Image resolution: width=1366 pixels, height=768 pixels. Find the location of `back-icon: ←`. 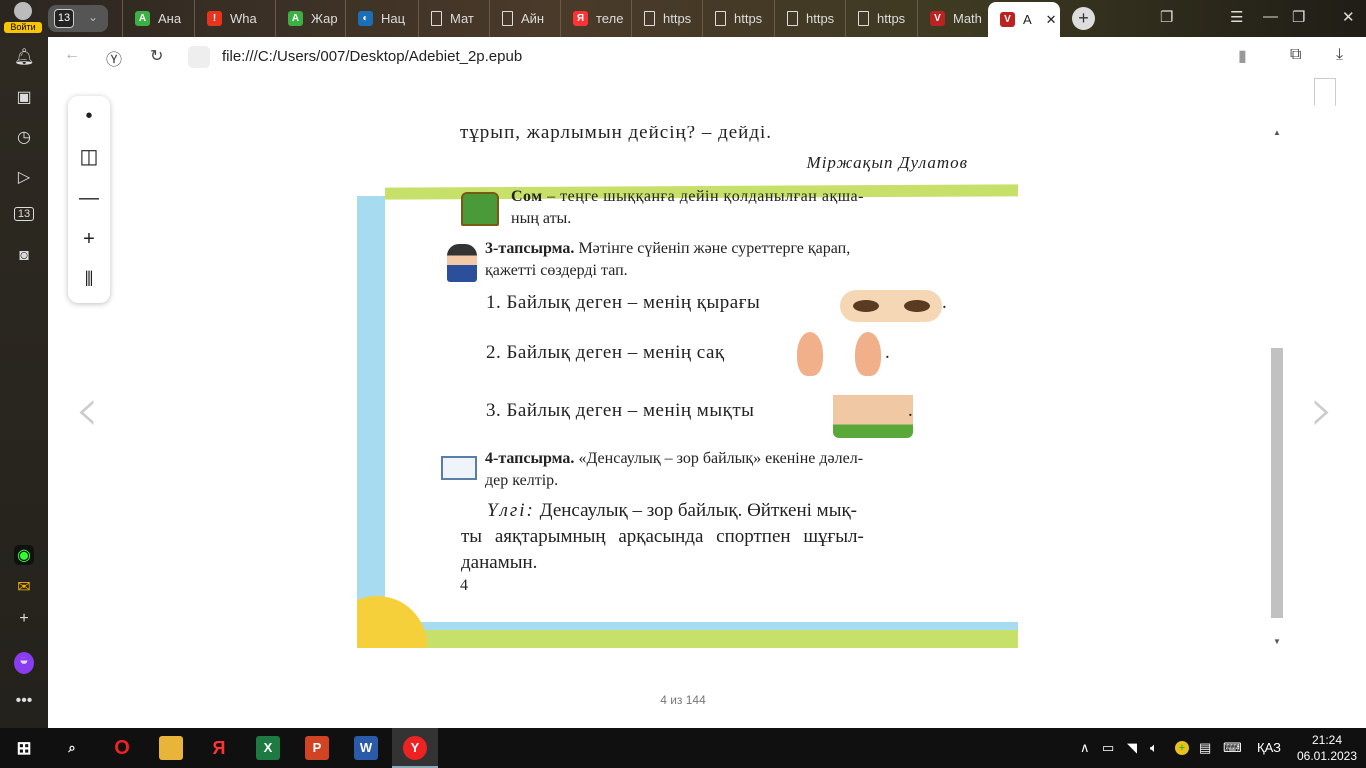

back-icon: ← is located at coordinates (72, 55).